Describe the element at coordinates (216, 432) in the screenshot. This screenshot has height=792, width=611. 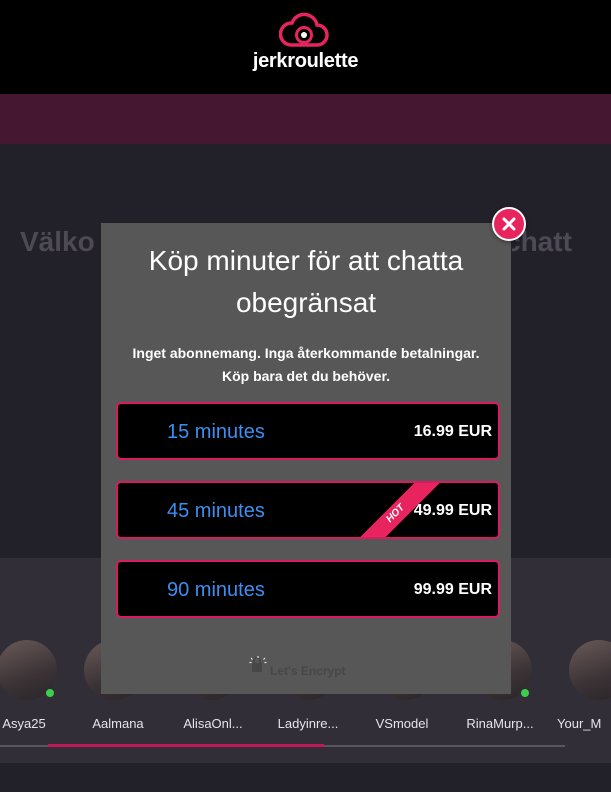
I see `plan-duration: 15 minutes` at that location.